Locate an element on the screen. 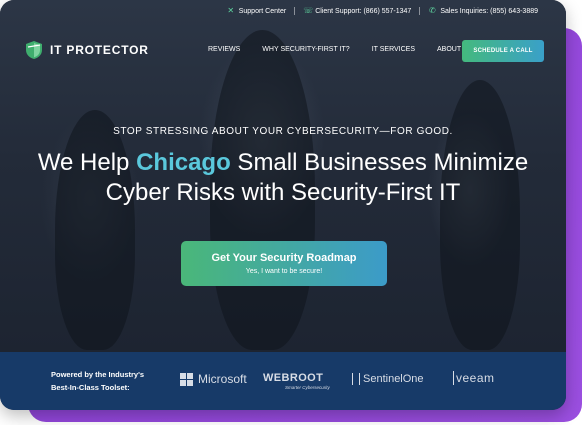 The height and width of the screenshot is (425, 582). tools-icon: ✕ is located at coordinates (231, 10).